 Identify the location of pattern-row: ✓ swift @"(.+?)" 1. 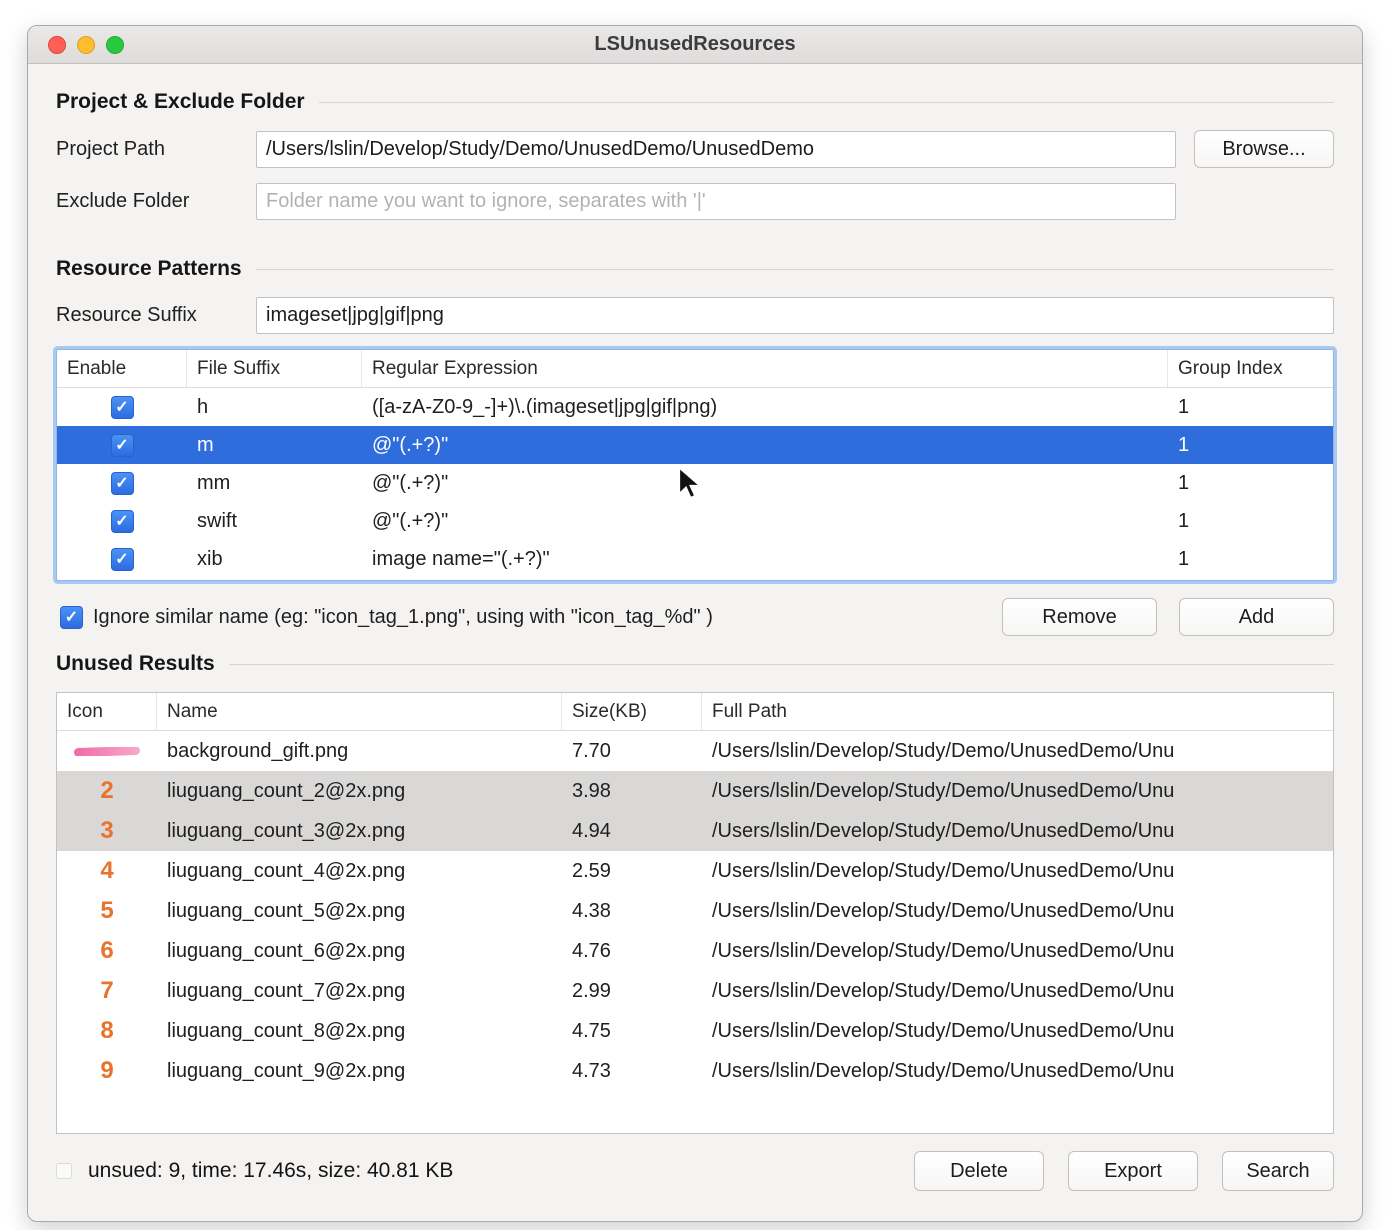
(695, 521).